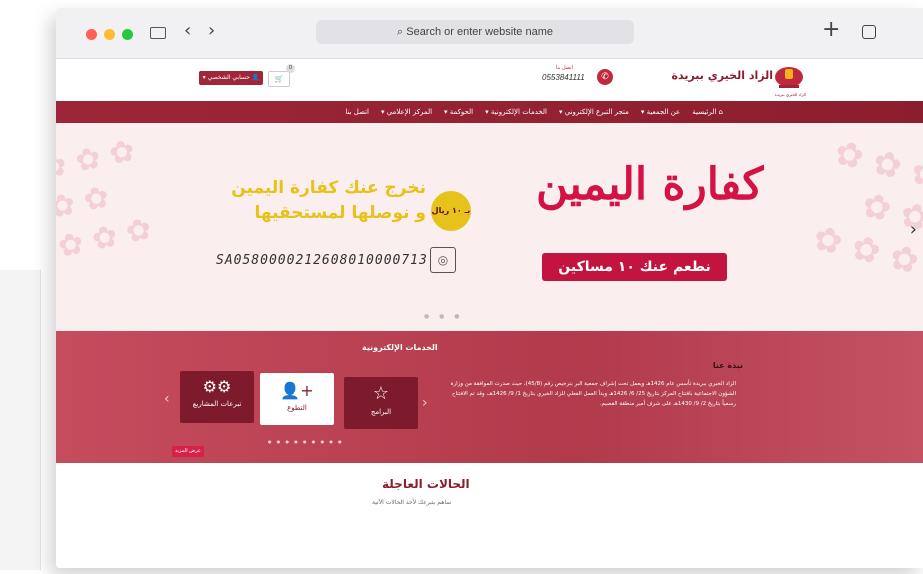  What do you see at coordinates (790, 94) in the screenshot?
I see `logo-caption: الزاد الخيري ببريدة` at bounding box center [790, 94].